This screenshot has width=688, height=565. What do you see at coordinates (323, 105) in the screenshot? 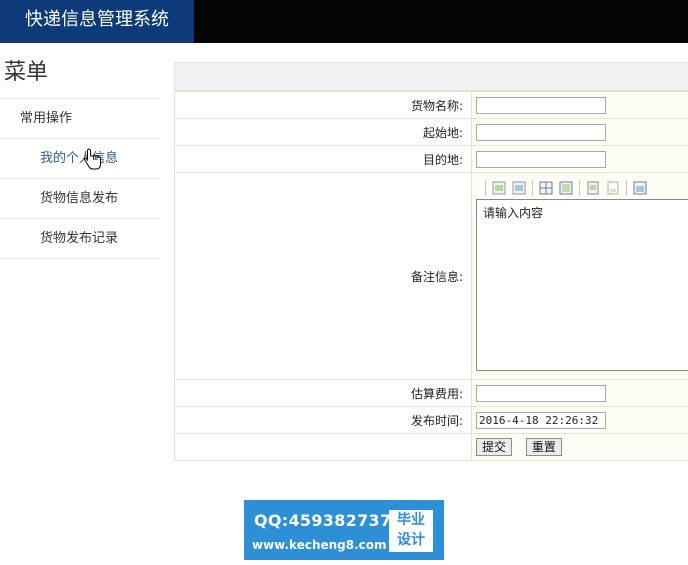
I see `goods-name-label: 货物名称:` at bounding box center [323, 105].